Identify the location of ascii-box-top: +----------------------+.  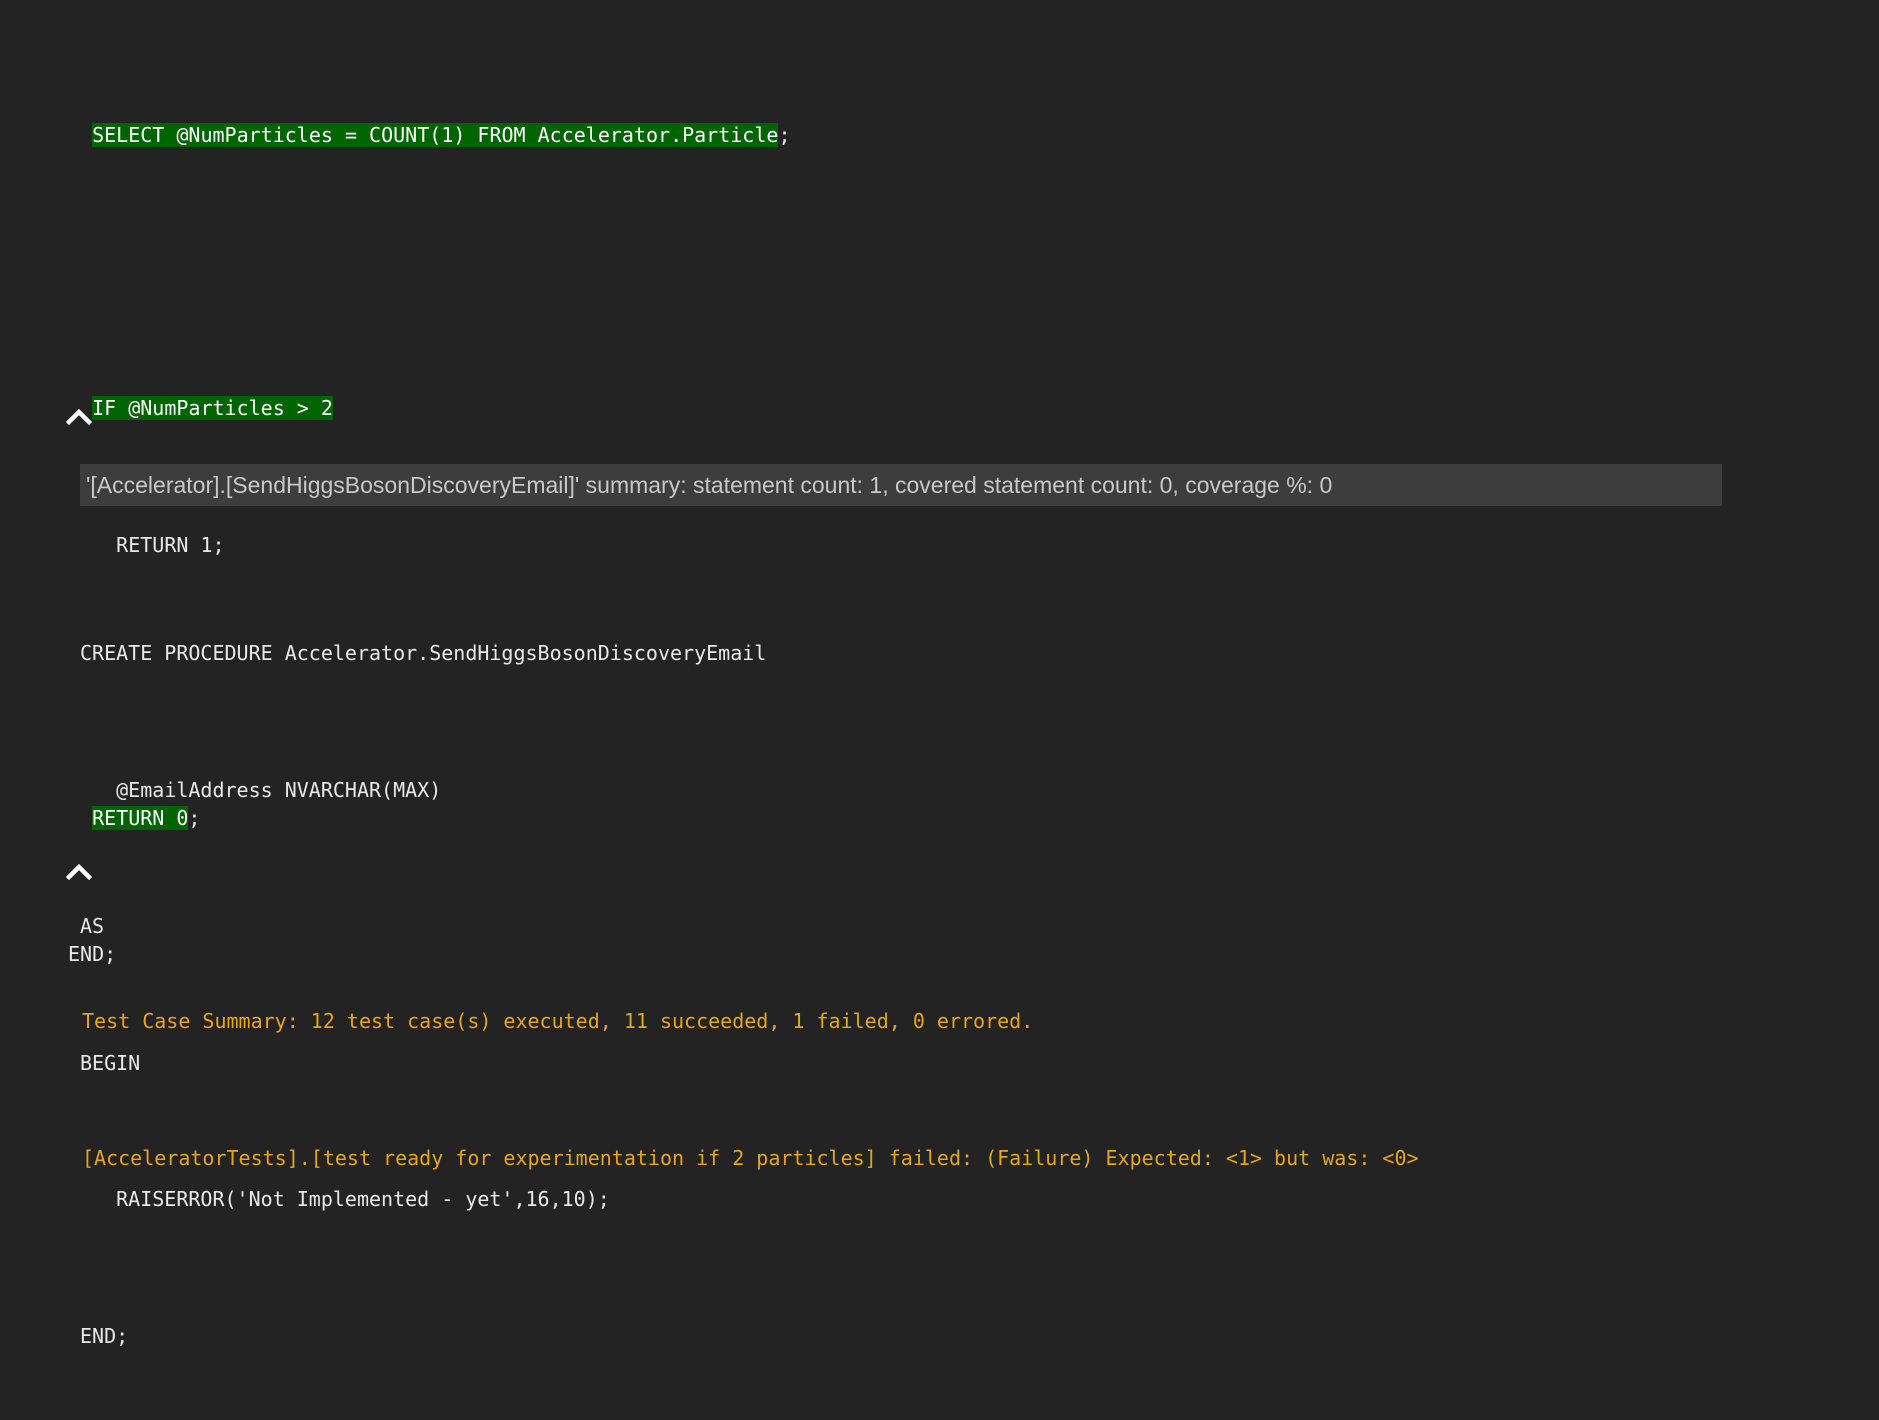
(846, 1414).